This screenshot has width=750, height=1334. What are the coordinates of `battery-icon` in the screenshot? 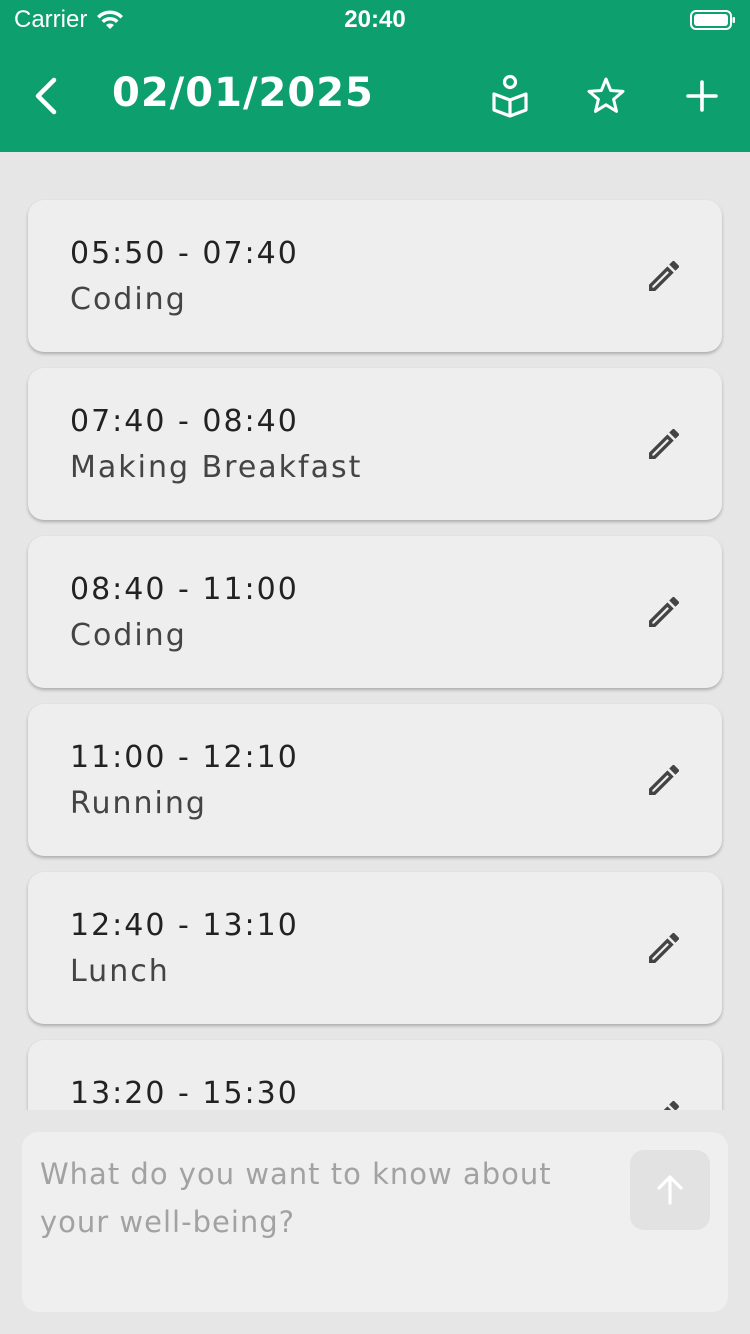 It's located at (712, 20).